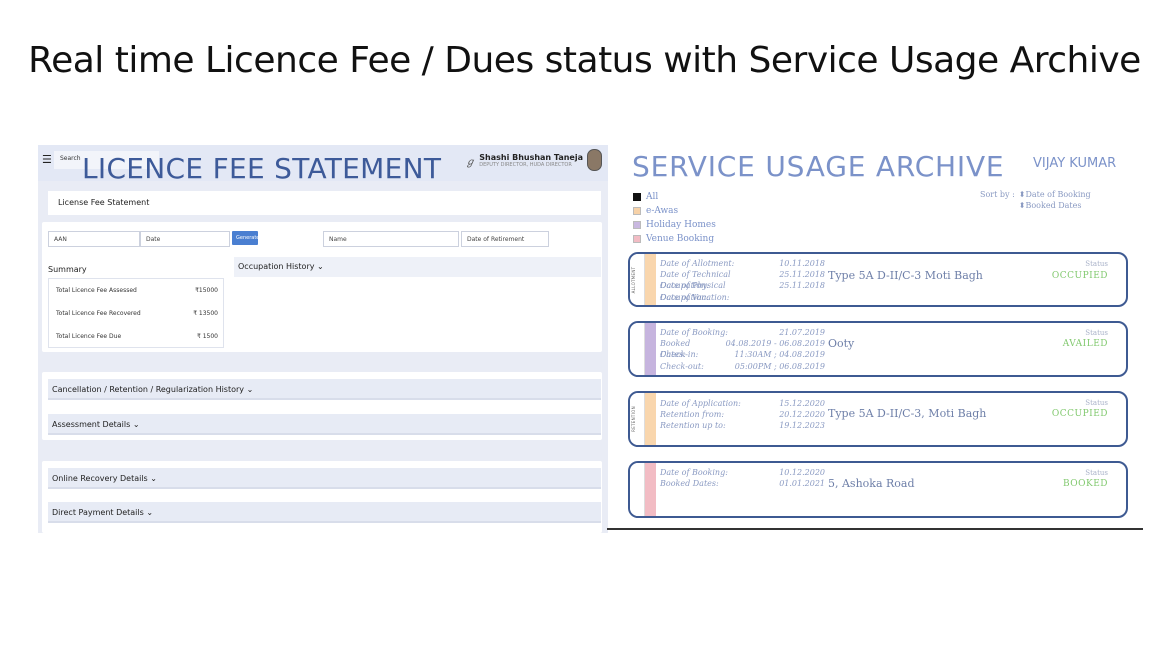  I want to click on filter-all: All, so click(674, 197).